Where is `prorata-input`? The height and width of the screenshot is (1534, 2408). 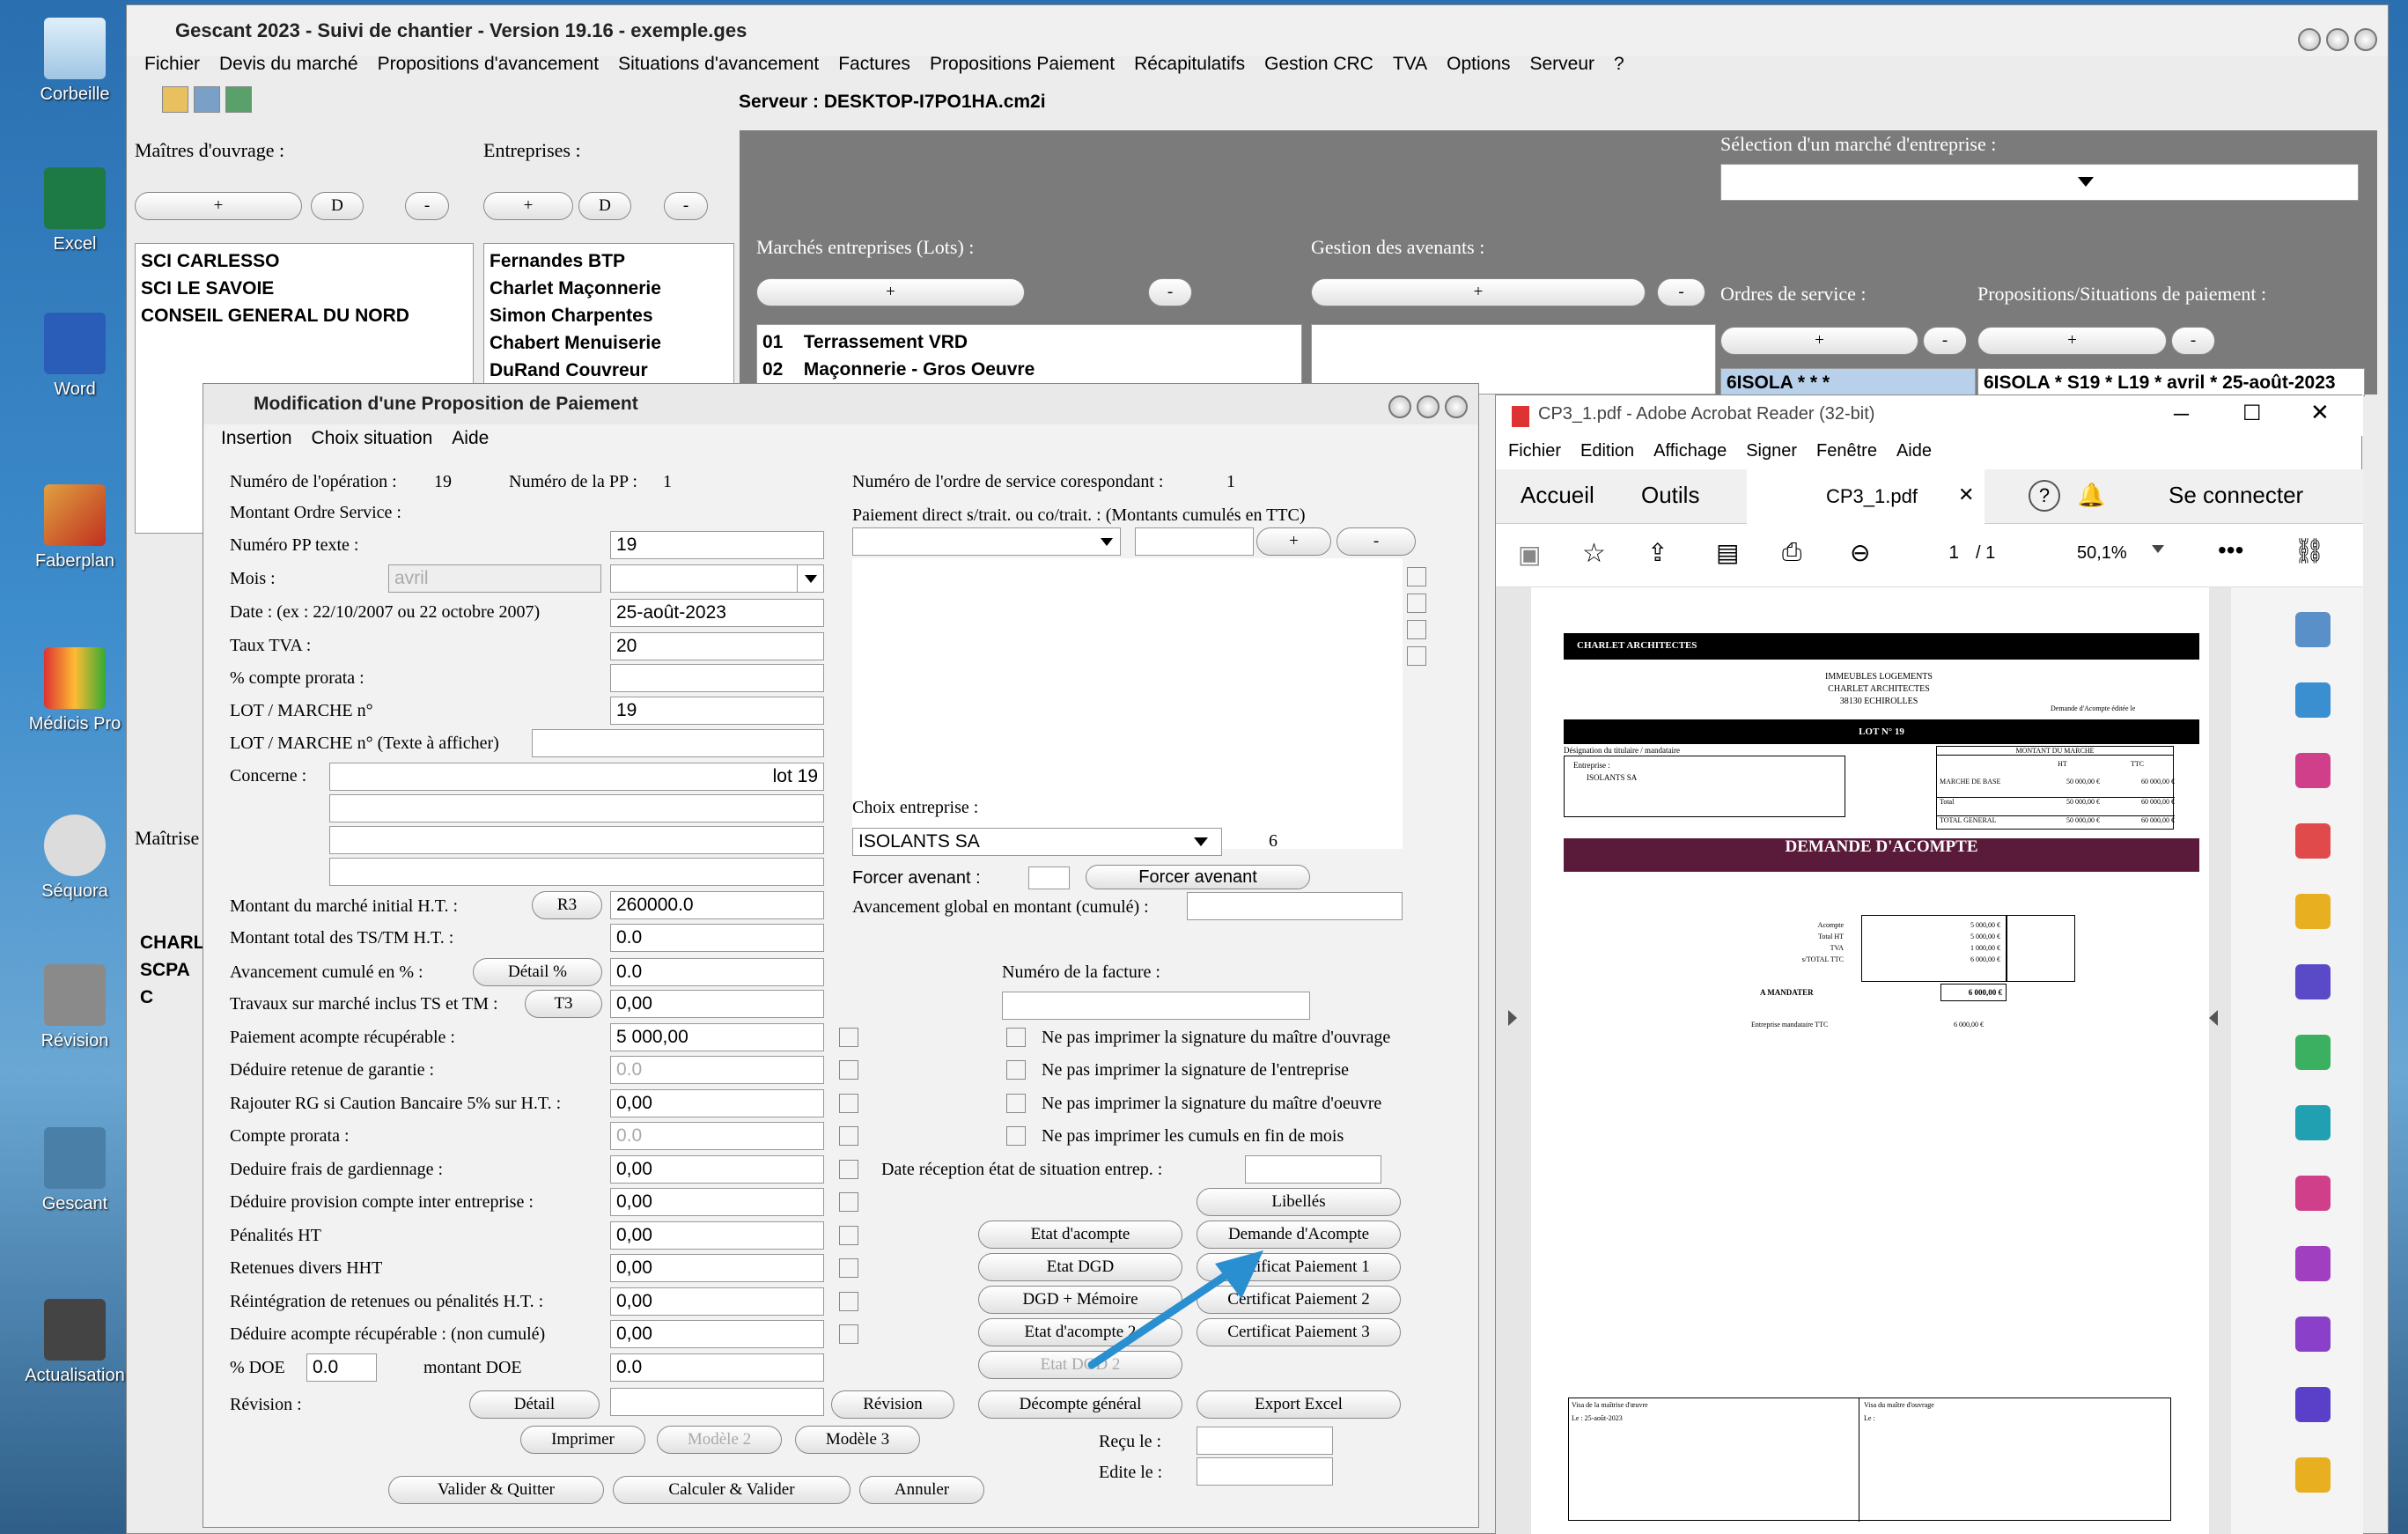 prorata-input is located at coordinates (717, 678).